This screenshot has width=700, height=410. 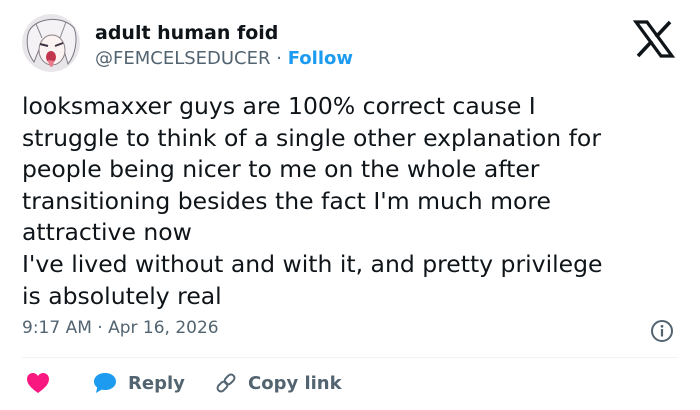 What do you see at coordinates (654, 39) in the screenshot?
I see `x-logo-icon` at bounding box center [654, 39].